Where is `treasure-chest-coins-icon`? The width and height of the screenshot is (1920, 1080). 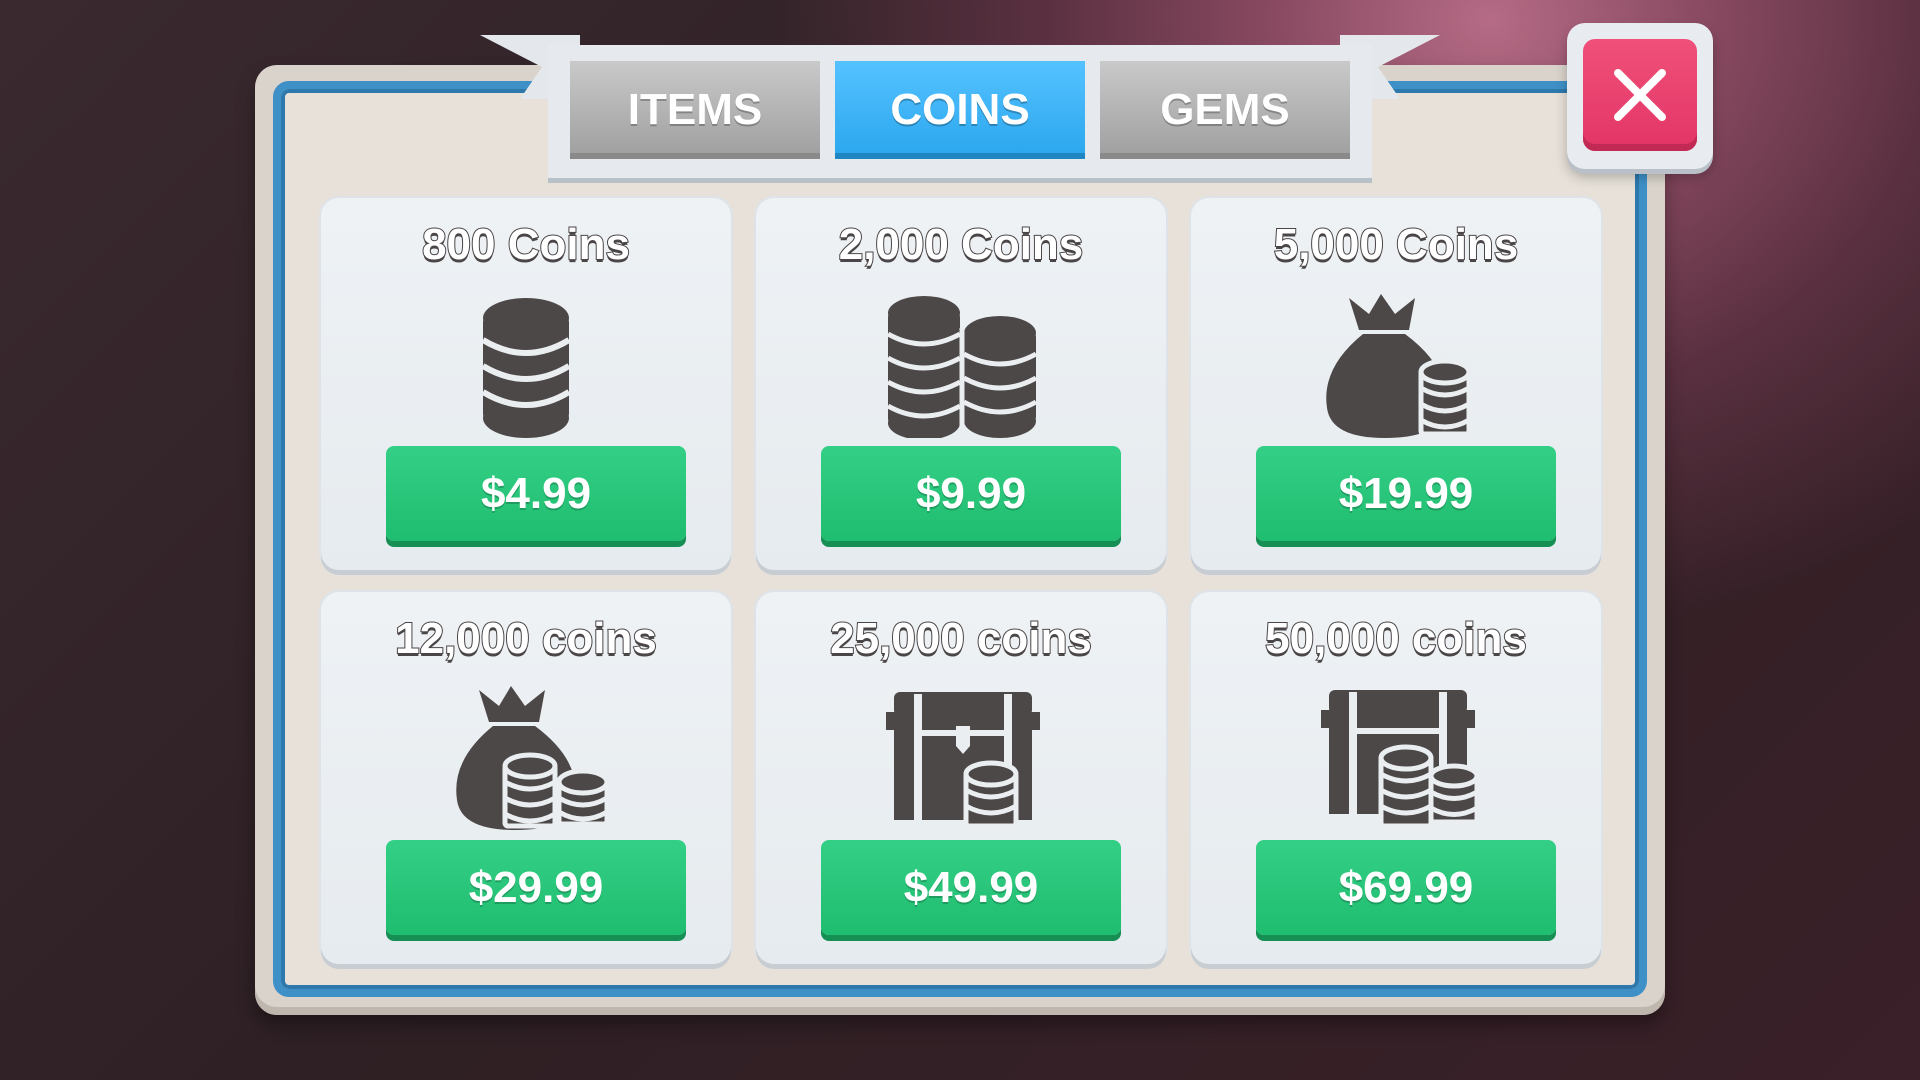
treasure-chest-coins-icon is located at coordinates (1396, 757).